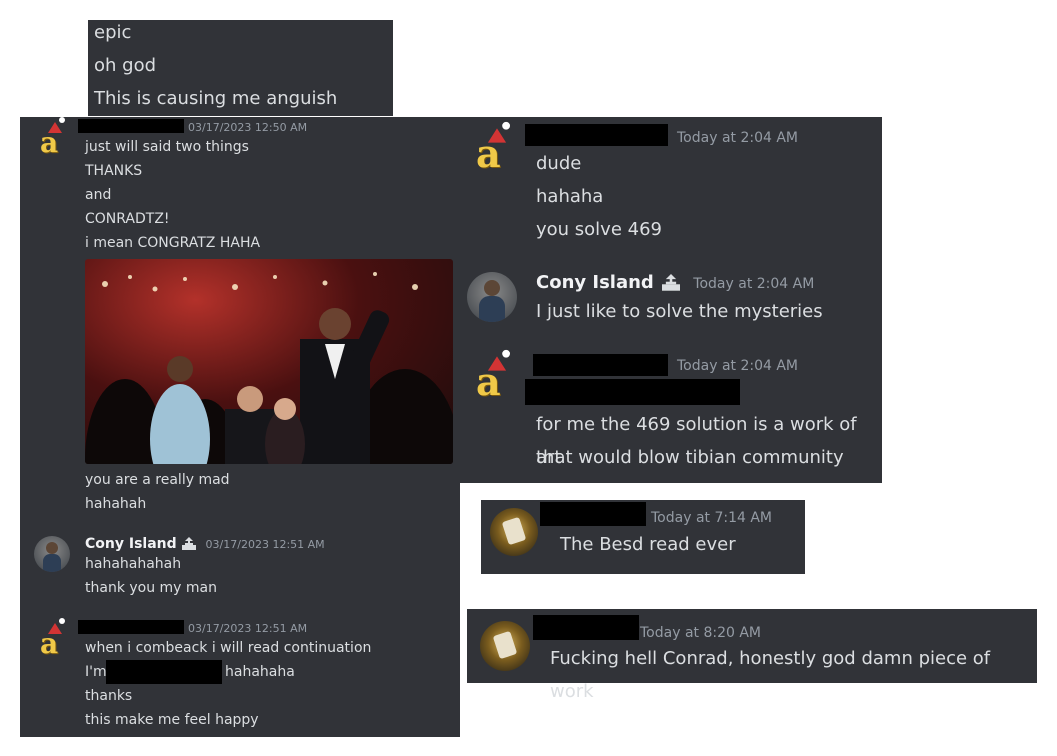 This screenshot has height=756, width=1057. I want to click on username-cony-island: Cony Island Today at 2:04 AM, so click(675, 283).